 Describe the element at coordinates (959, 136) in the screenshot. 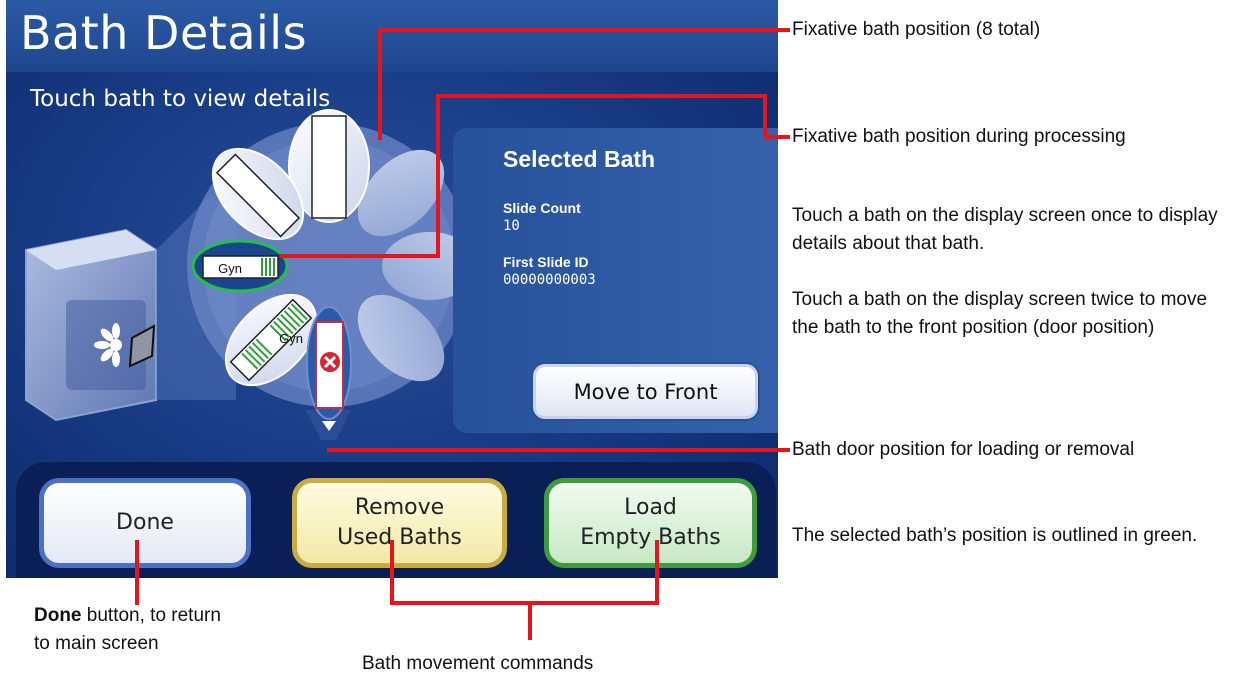

I see `callout-processing-position: Fixative bath position during processing` at that location.